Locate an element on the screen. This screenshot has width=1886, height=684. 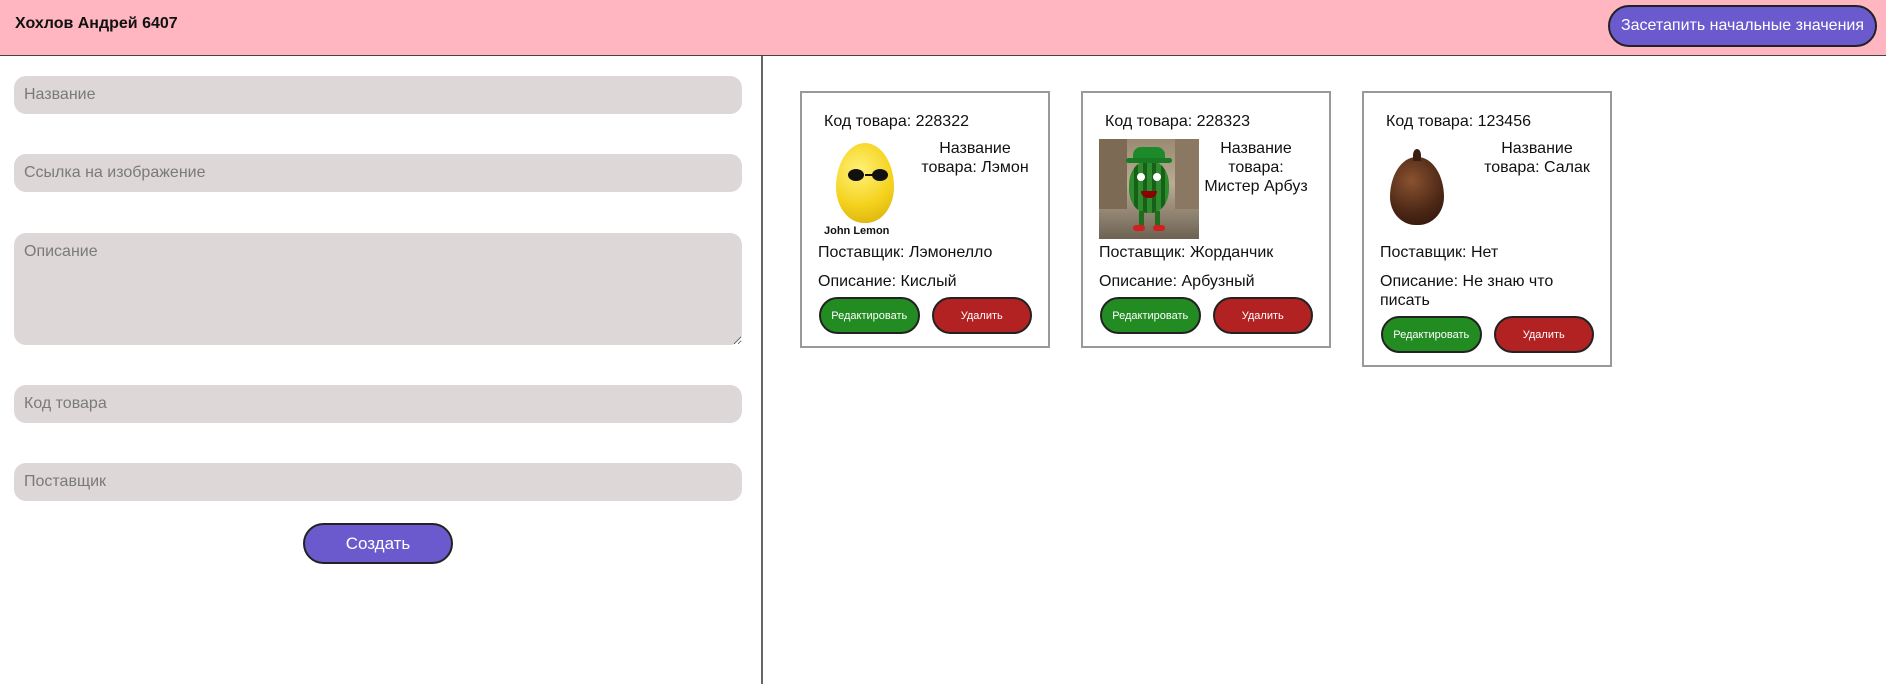
product-name: Название товара: Лэмон is located at coordinates (975, 158).